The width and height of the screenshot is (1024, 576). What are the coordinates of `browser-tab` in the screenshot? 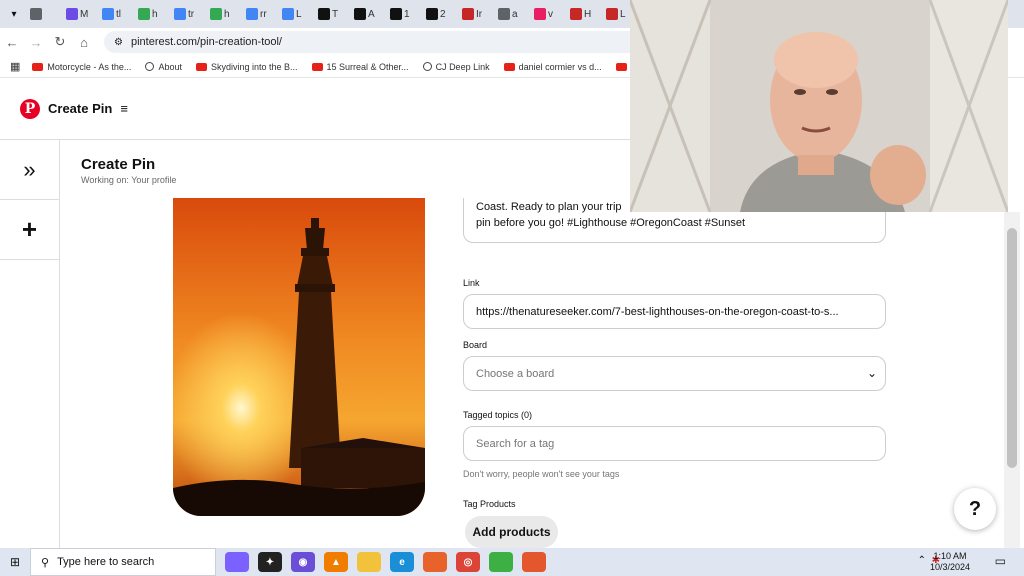 It's located at (42, 14).